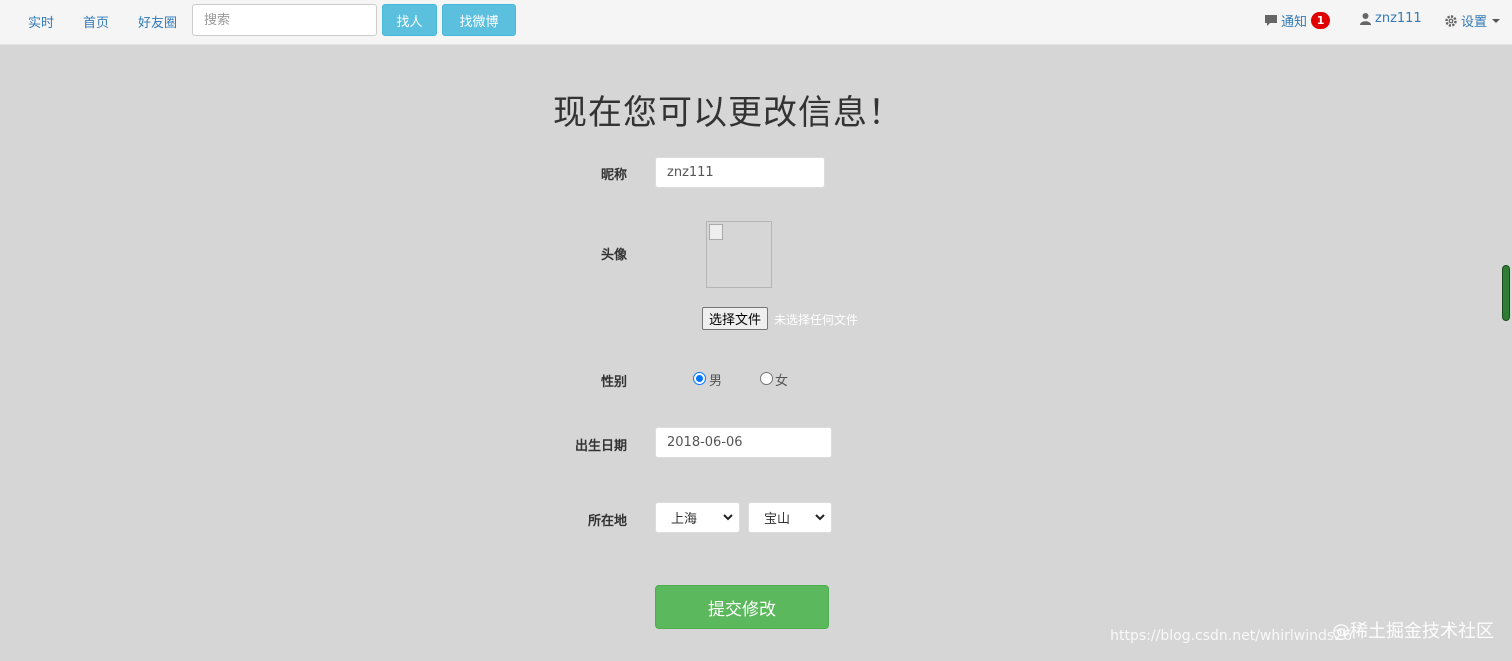 This screenshot has height=661, width=1512. I want to click on watermark-url: https://blog.csdn.net/whirlwinds26, so click(1231, 636).